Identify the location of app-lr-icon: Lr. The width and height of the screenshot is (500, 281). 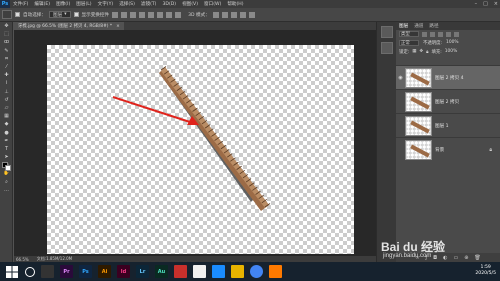
(142, 271).